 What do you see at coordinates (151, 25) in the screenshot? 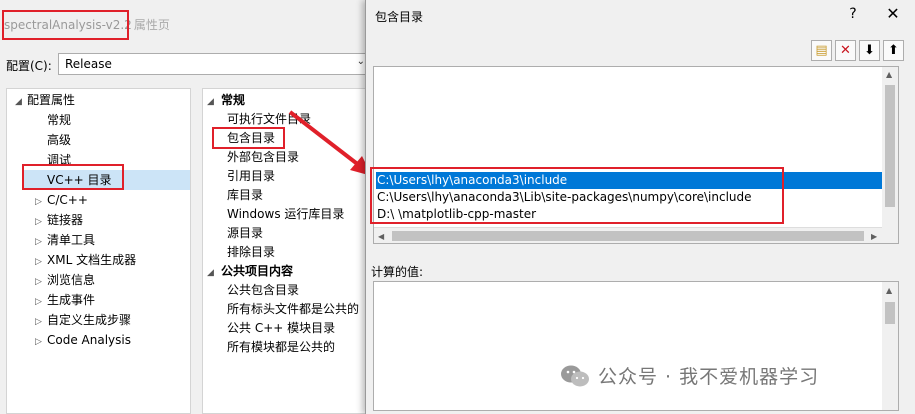
I see `title-suffix: 属性页` at bounding box center [151, 25].